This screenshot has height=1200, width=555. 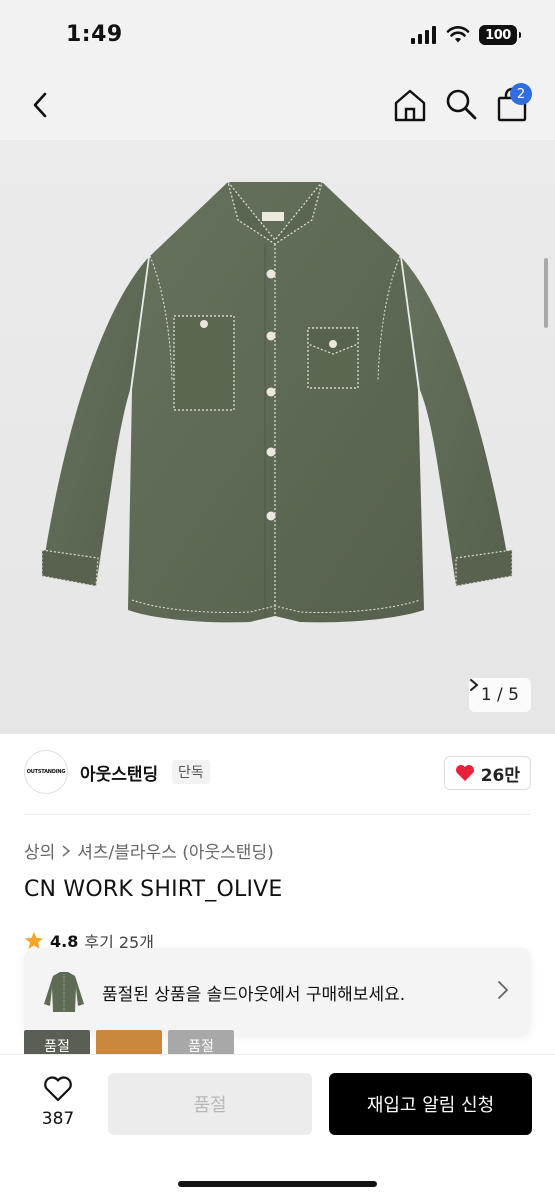 What do you see at coordinates (175, 850) in the screenshot?
I see `breadcrumb-item-subcategory: 셔츠/블라우스 (아웃스탠딩)` at bounding box center [175, 850].